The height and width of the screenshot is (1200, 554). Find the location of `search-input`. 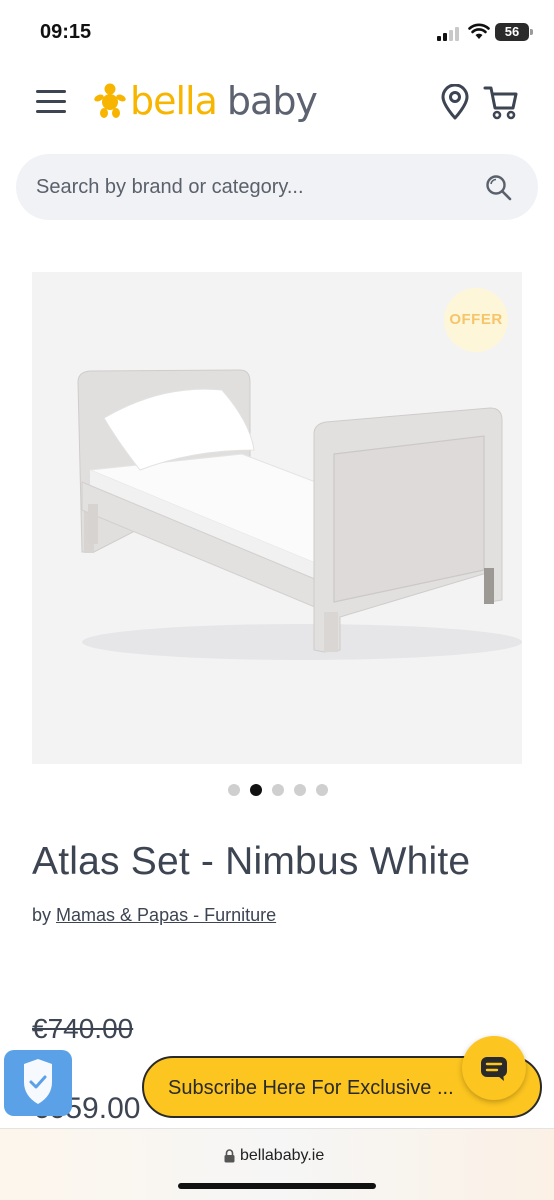

search-input is located at coordinates (251, 187).